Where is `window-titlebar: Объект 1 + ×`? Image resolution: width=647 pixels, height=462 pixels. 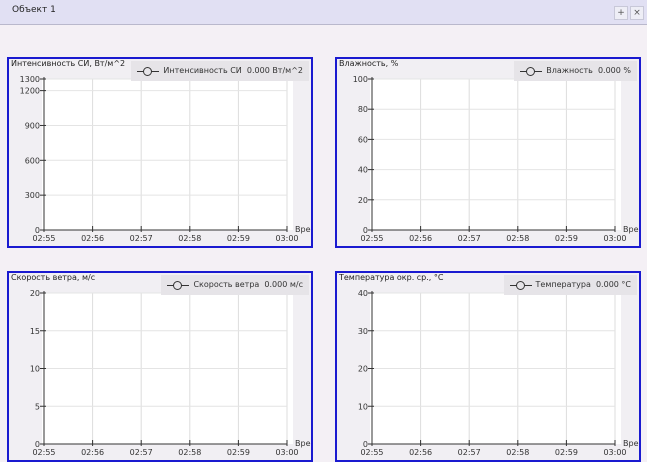
window-titlebar: Объект 1 + × is located at coordinates (323, 12).